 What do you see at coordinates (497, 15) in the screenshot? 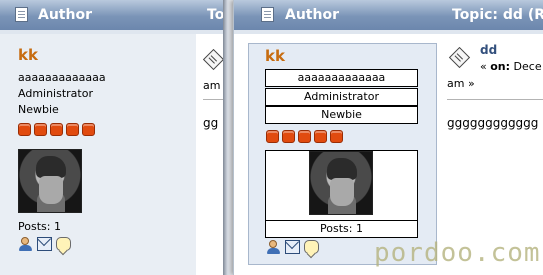
I see `right-topic-header: Topic: dd (Re` at bounding box center [497, 15].